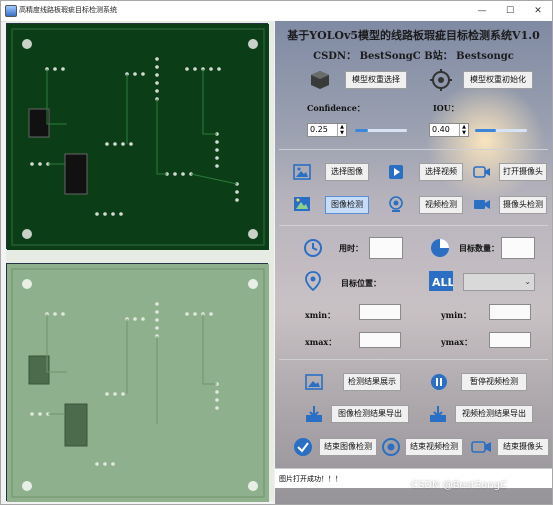  What do you see at coordinates (413, 56) in the screenshot?
I see `author-info: CSDN： BestSongC B站： Bestsongc` at bounding box center [413, 56].